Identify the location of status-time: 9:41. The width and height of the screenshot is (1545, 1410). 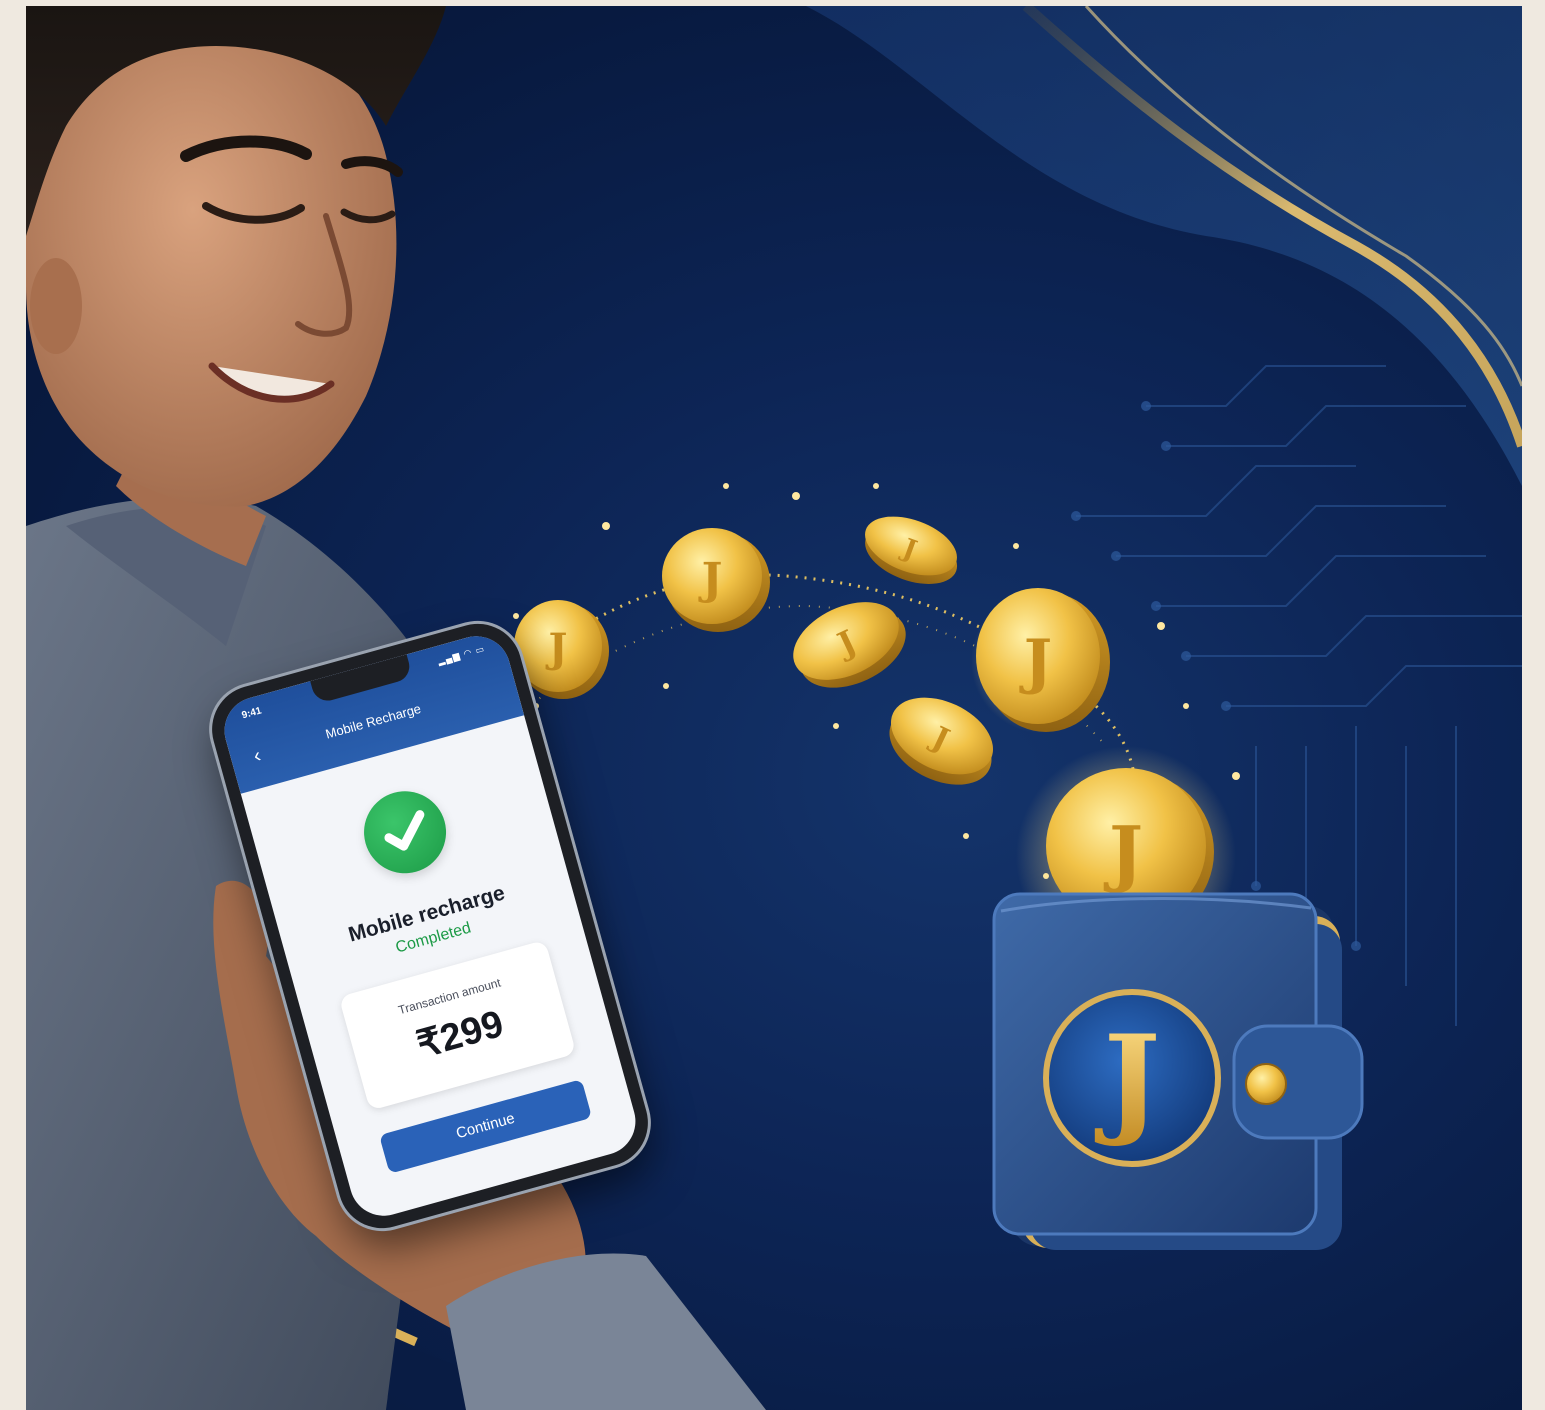
(251, 713).